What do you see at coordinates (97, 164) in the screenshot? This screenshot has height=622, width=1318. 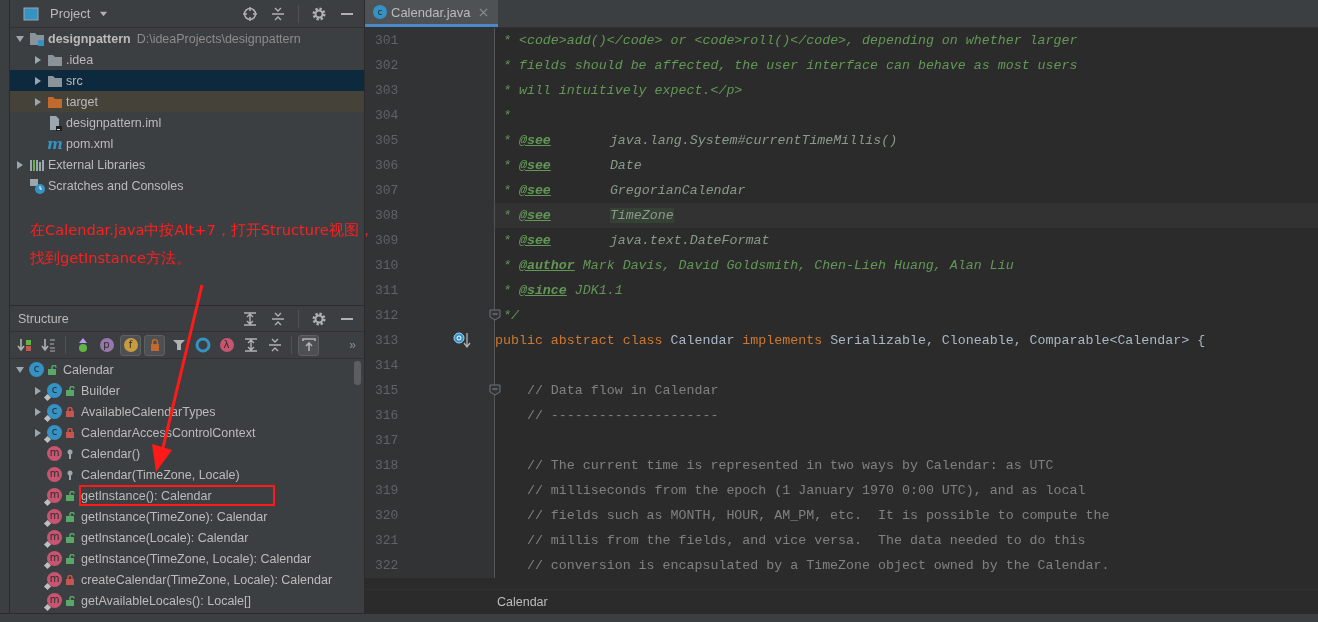 I see `tree-item-label: External Libraries` at bounding box center [97, 164].